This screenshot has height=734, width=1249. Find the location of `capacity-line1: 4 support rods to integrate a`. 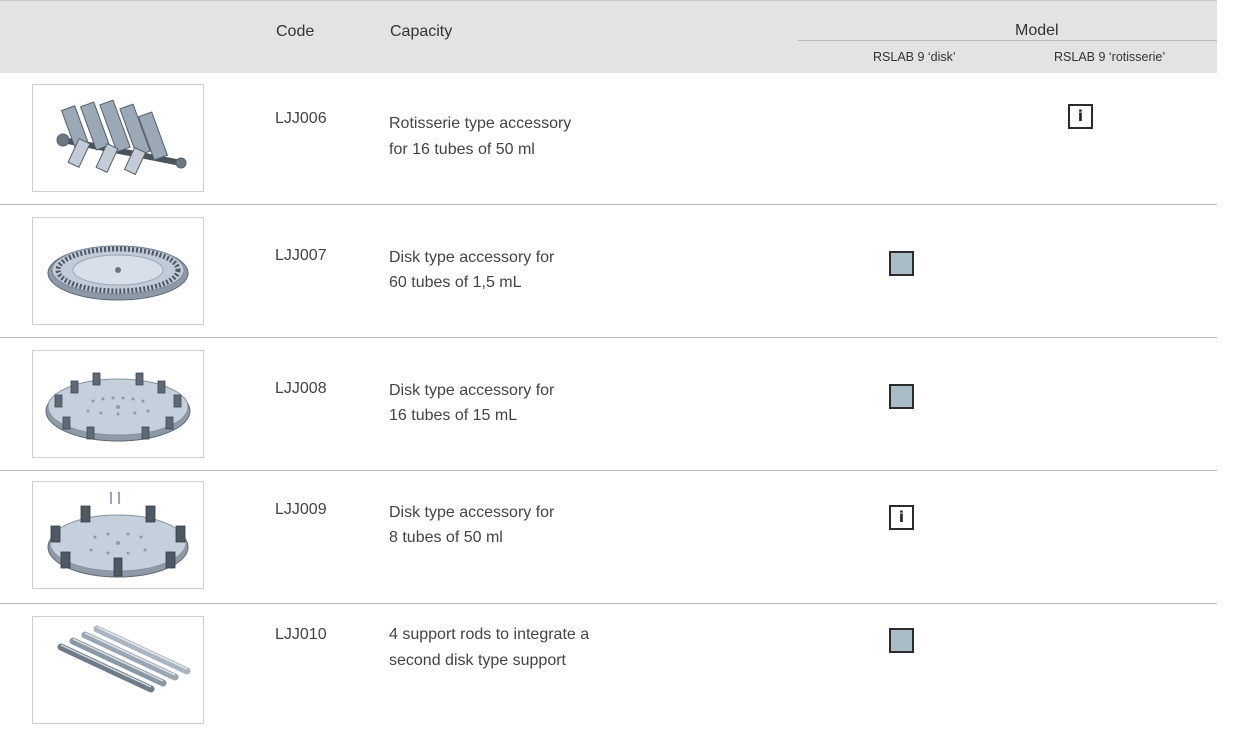

capacity-line1: 4 support rods to integrate a is located at coordinates (489, 634).